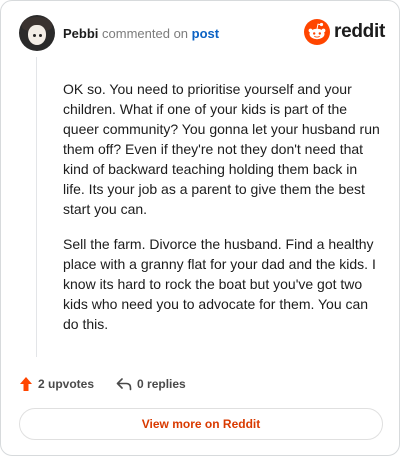  Describe the element at coordinates (201, 424) in the screenshot. I see `view-more-on-reddit-button: View more on Reddit` at that location.